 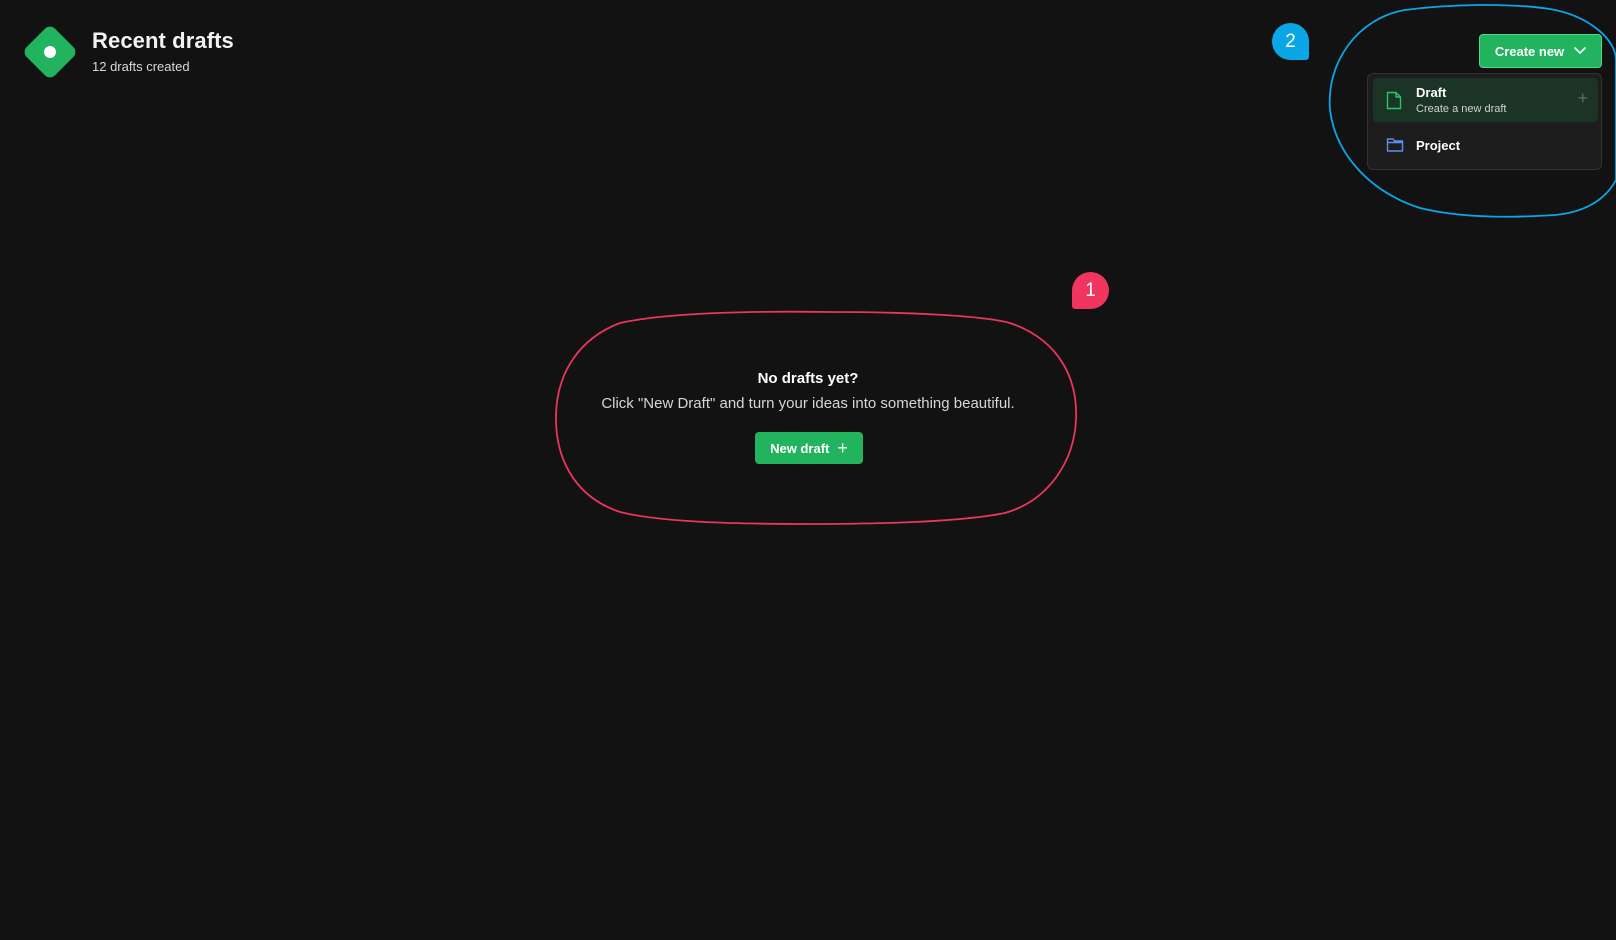 I want to click on annotation-badge-1: 1, so click(x=1090, y=290).